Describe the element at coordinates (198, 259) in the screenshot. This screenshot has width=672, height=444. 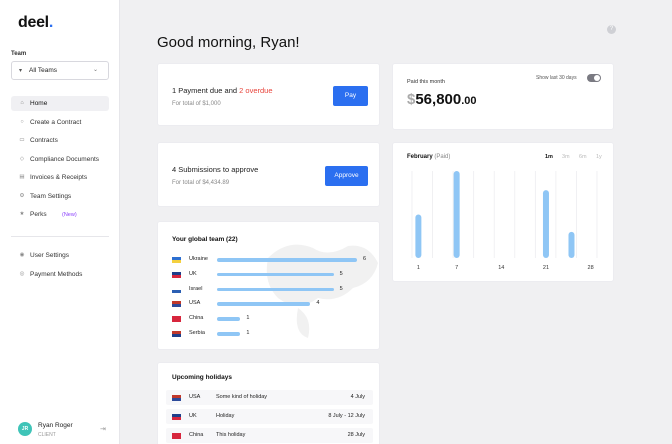
I see `country-name: Ukraine` at that location.